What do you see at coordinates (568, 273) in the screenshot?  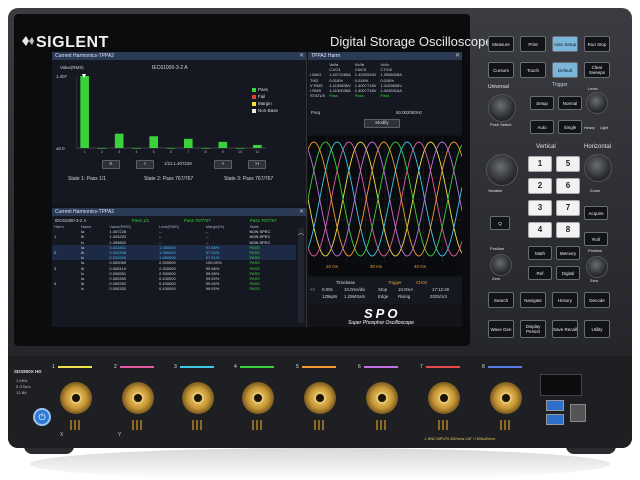 I see `digital-button: Digital` at bounding box center [568, 273].